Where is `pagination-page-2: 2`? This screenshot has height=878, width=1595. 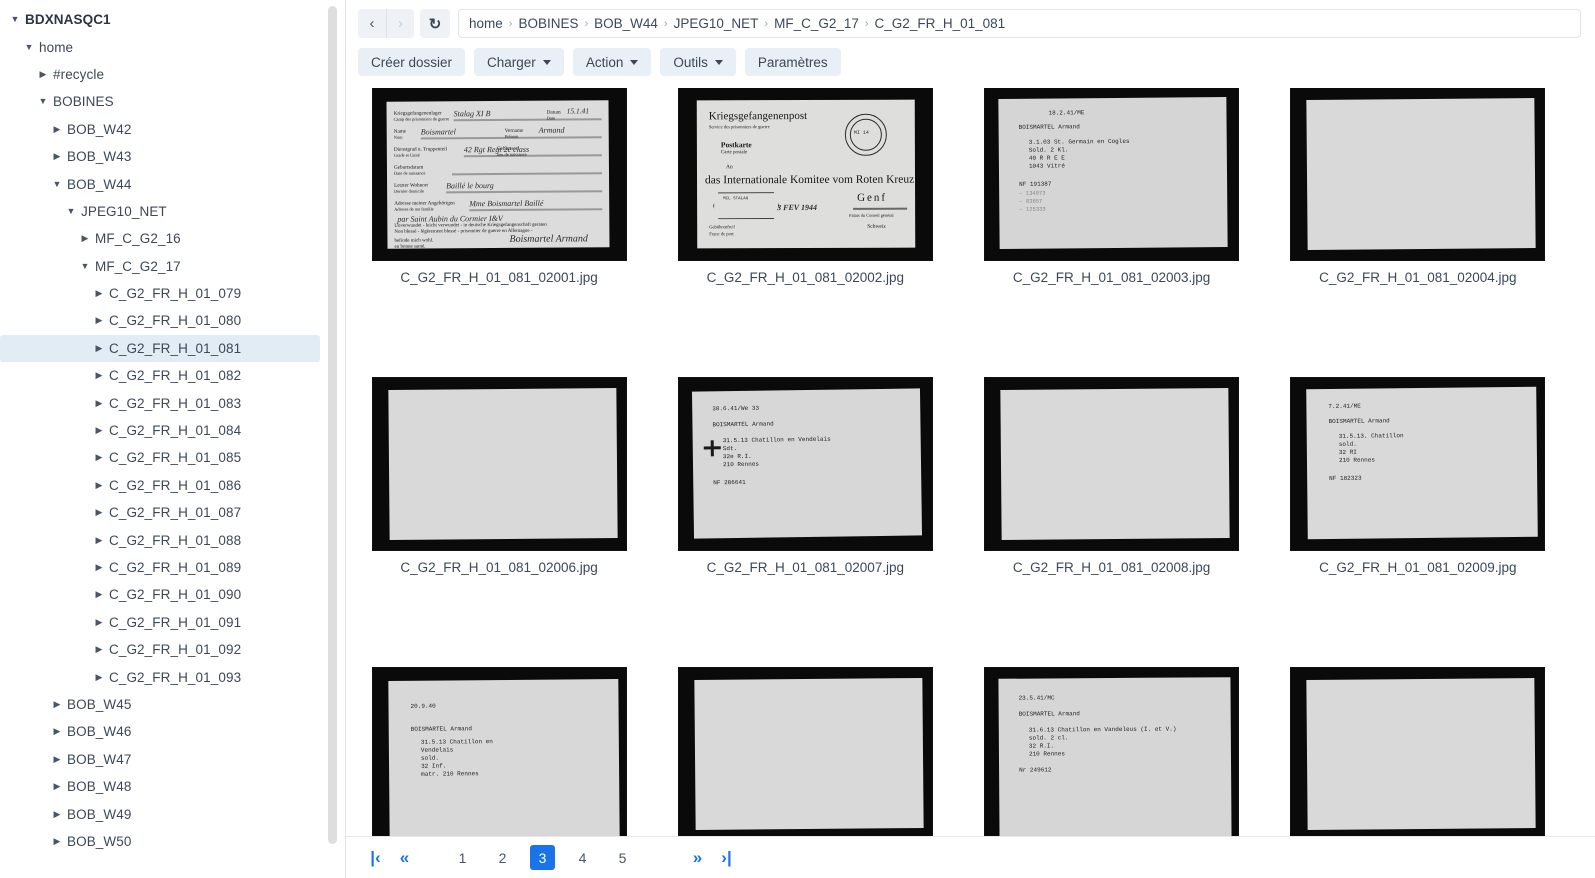
pagination-page-2: 2 is located at coordinates (502, 857).